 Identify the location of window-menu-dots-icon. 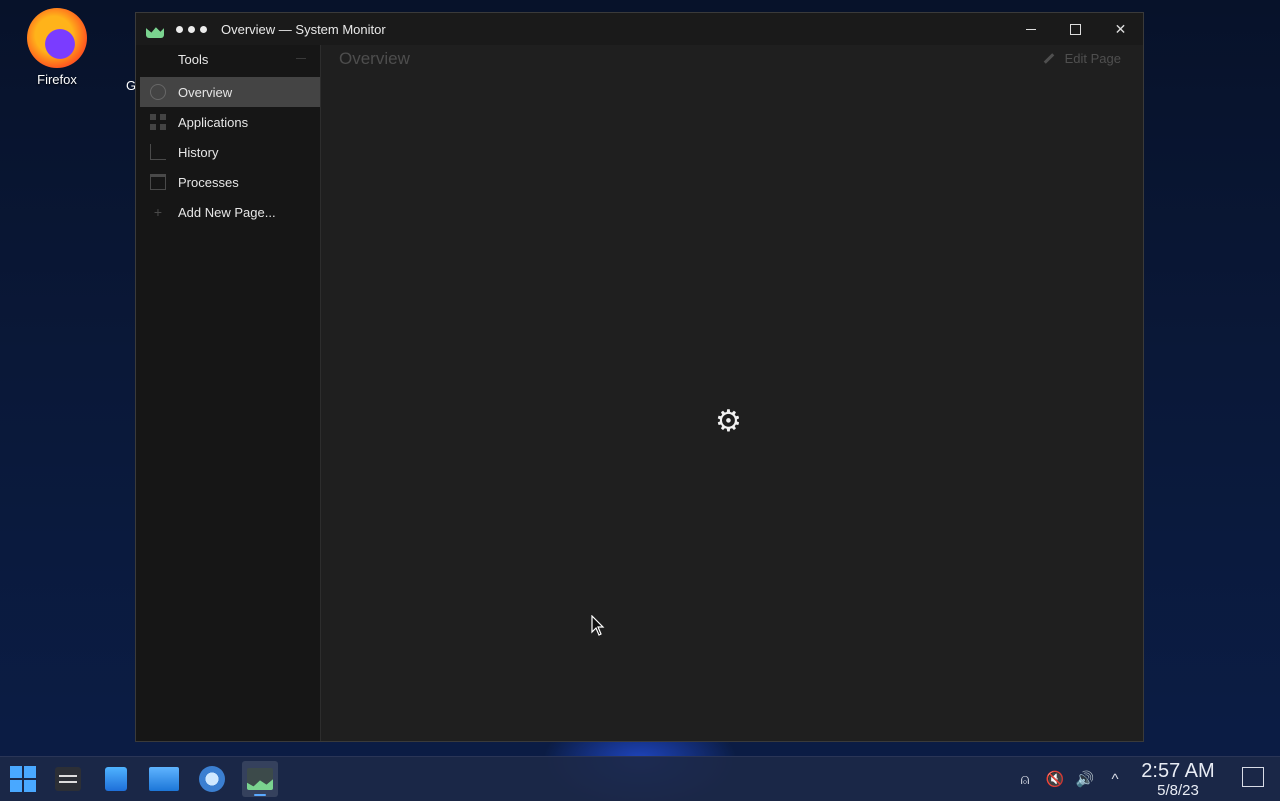
(191, 29).